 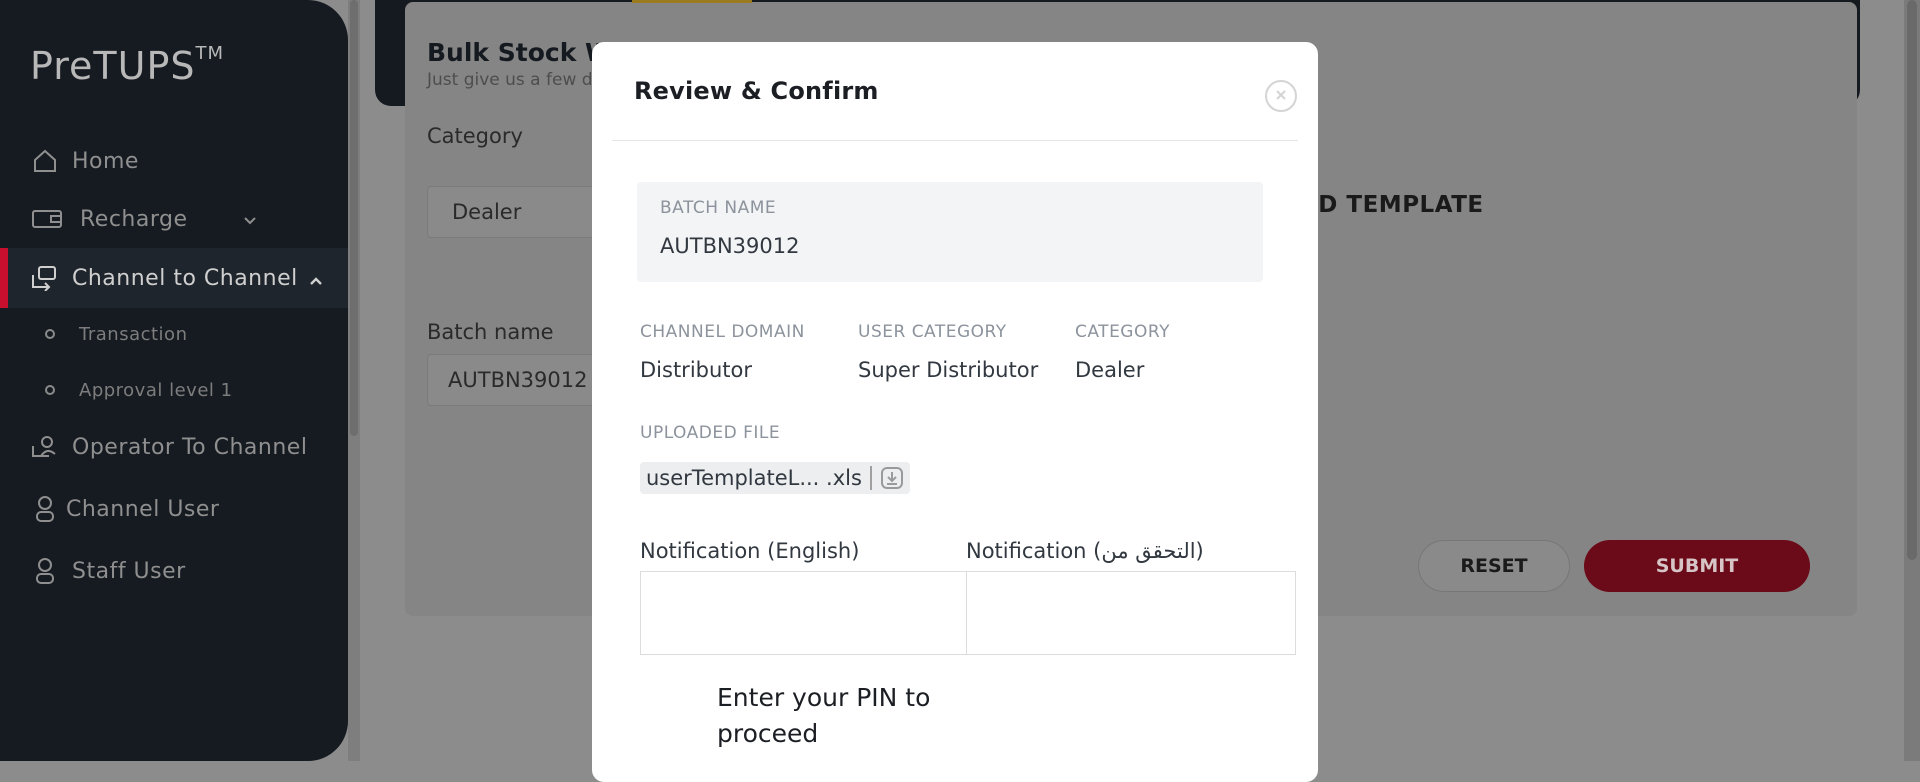 What do you see at coordinates (805, 613) in the screenshot?
I see `notification-english-input` at bounding box center [805, 613].